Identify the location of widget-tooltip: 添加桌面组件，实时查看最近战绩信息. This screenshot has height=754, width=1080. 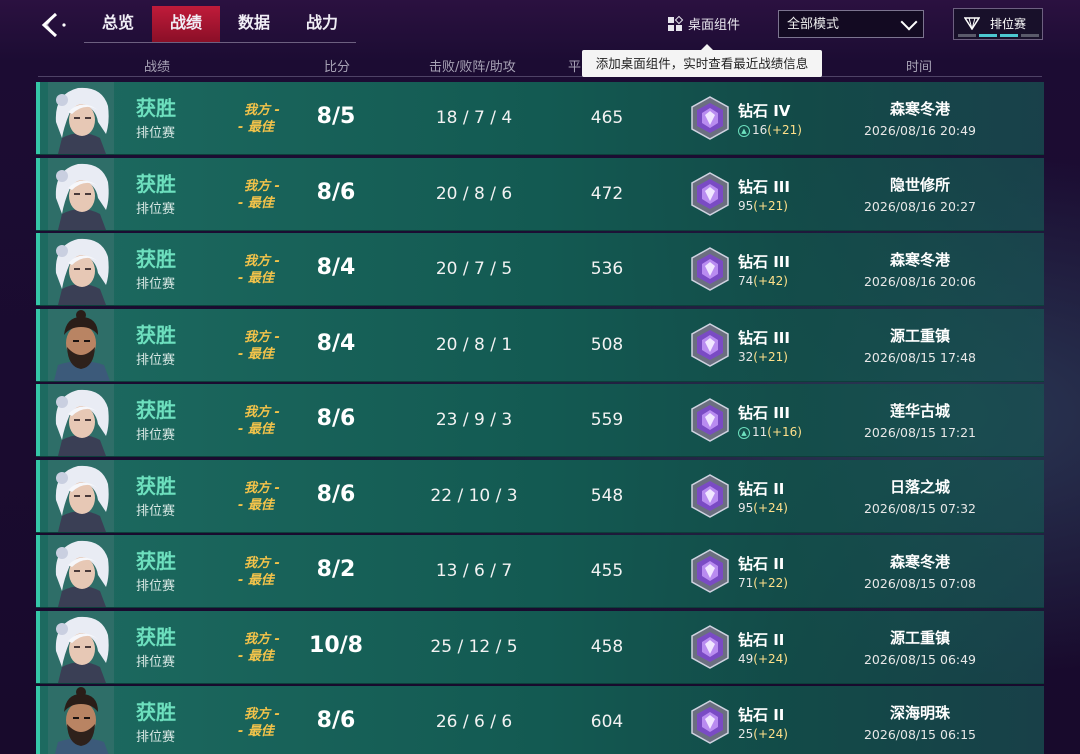
(702, 63).